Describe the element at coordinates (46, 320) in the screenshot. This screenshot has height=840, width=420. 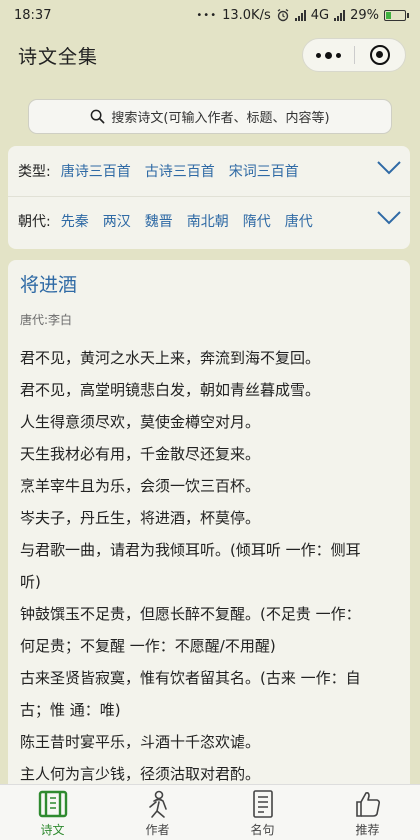
I see `poem-author: 唐代:李白` at that location.